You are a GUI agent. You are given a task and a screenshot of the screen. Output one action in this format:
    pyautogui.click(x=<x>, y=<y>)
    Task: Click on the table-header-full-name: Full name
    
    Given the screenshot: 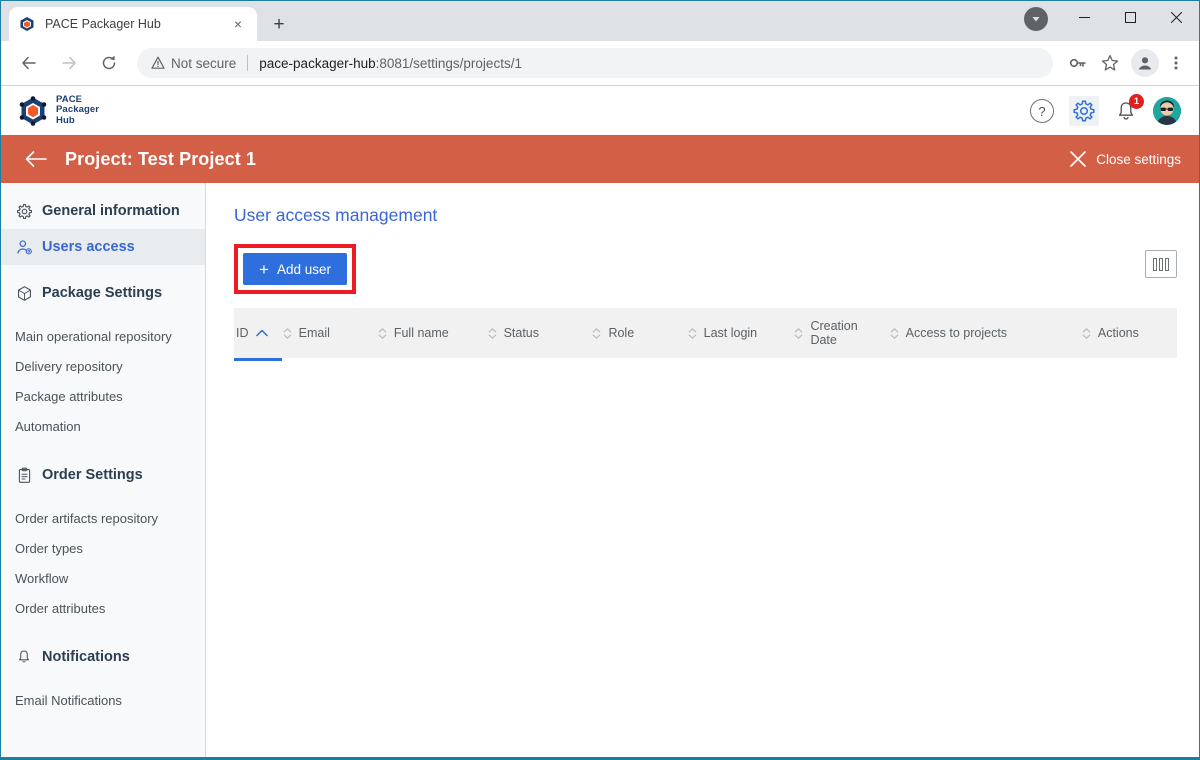 What is the action you would take?
    pyautogui.click(x=431, y=333)
    